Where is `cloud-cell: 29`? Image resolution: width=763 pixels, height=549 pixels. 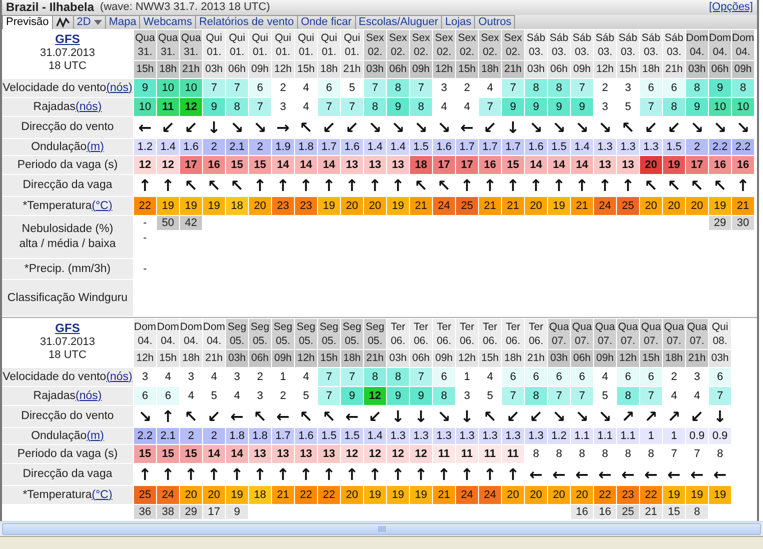 cloud-cell: 29 is located at coordinates (720, 223).